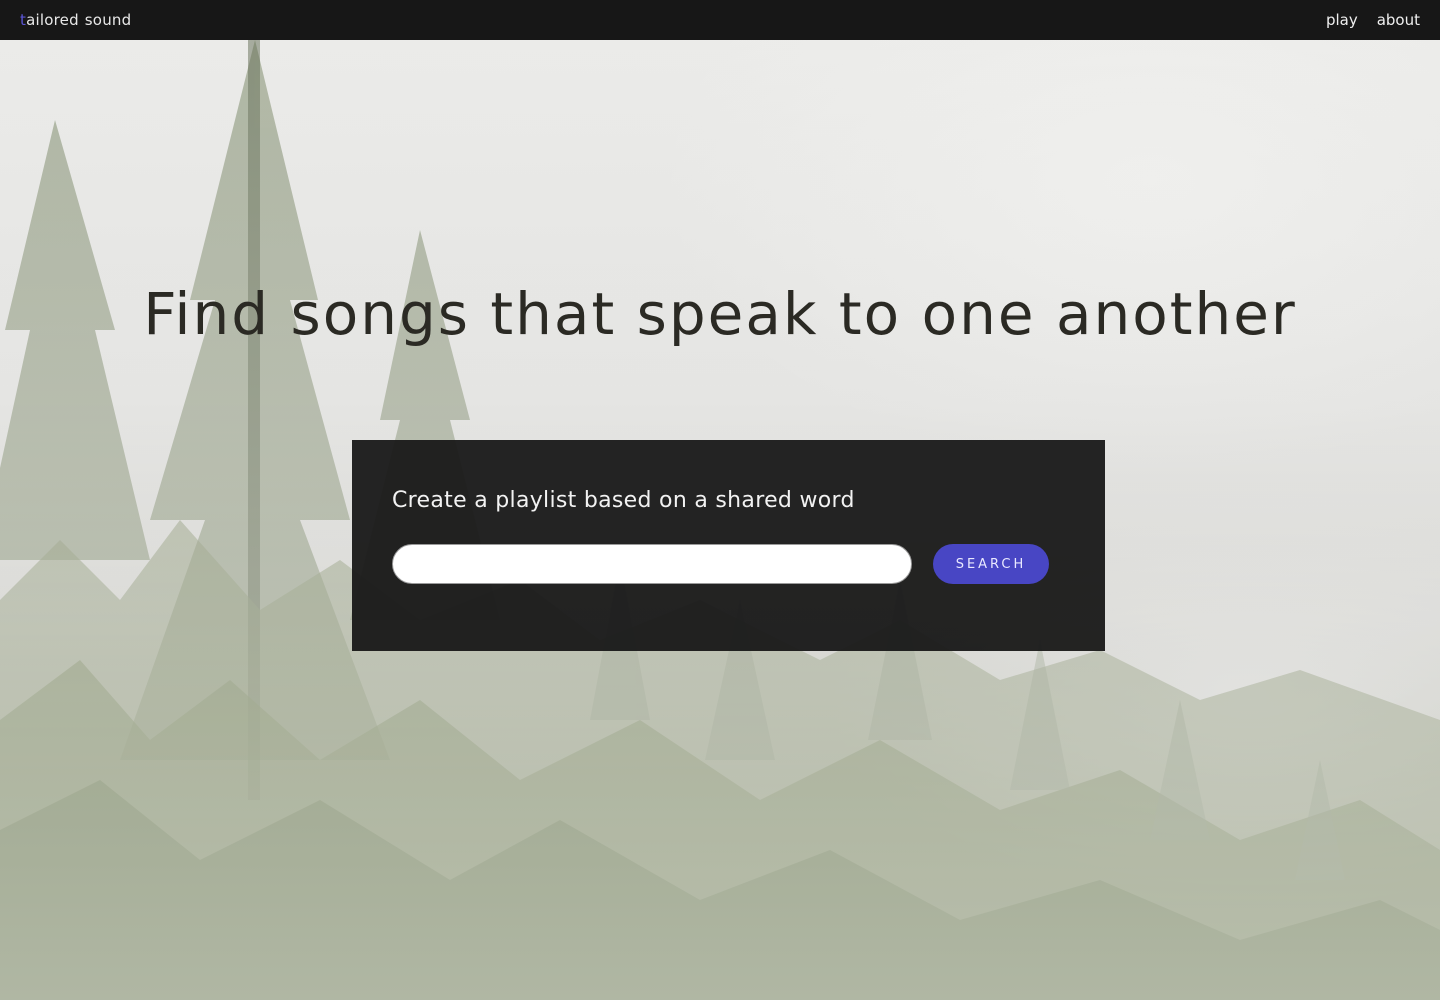  What do you see at coordinates (652, 564) in the screenshot?
I see `search-input` at bounding box center [652, 564].